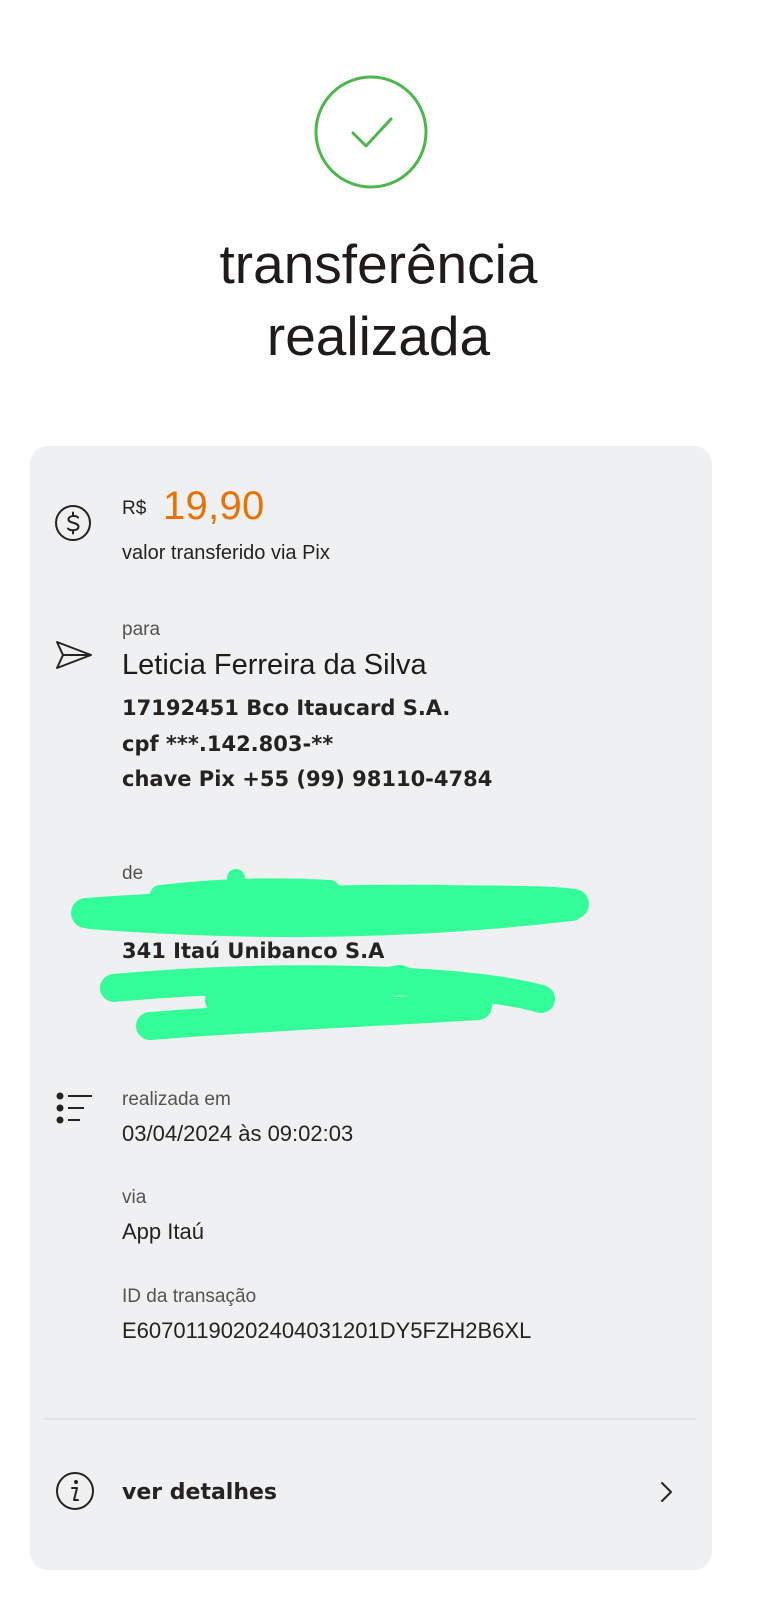 The width and height of the screenshot is (757, 1600). I want to click on details-label: ver detalhes, so click(200, 1492).